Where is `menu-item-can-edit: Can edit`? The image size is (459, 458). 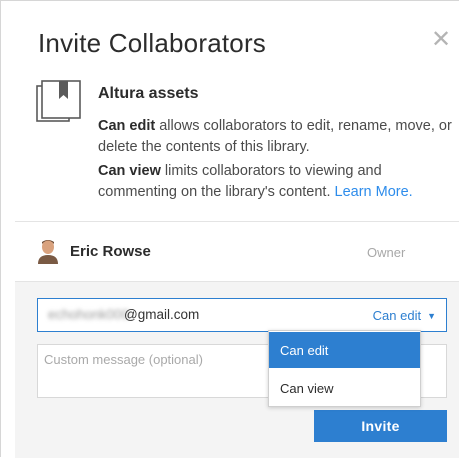
menu-item-can-edit: Can edit is located at coordinates (344, 350).